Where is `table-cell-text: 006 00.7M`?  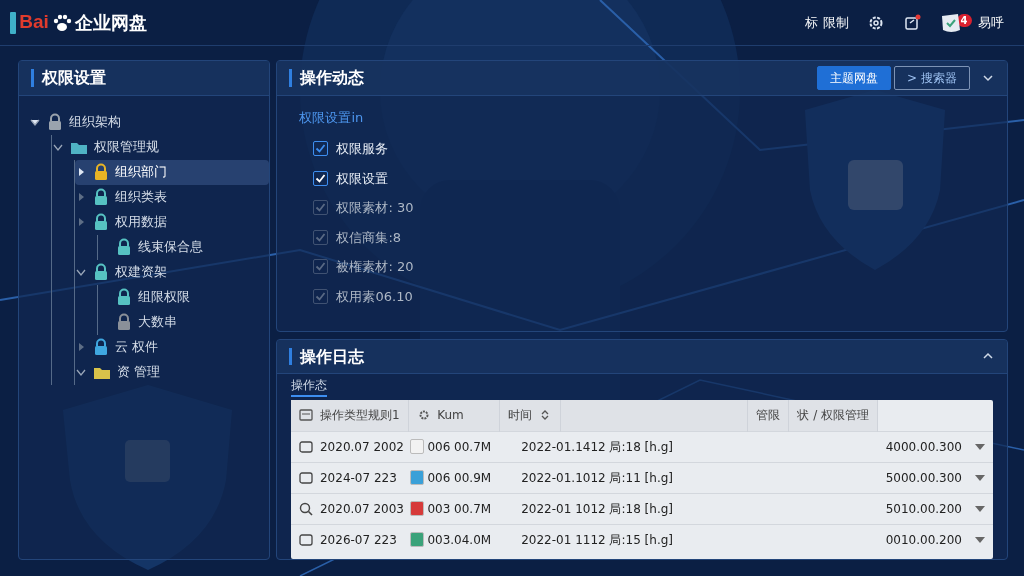 table-cell-text: 006 00.7M is located at coordinates (459, 447).